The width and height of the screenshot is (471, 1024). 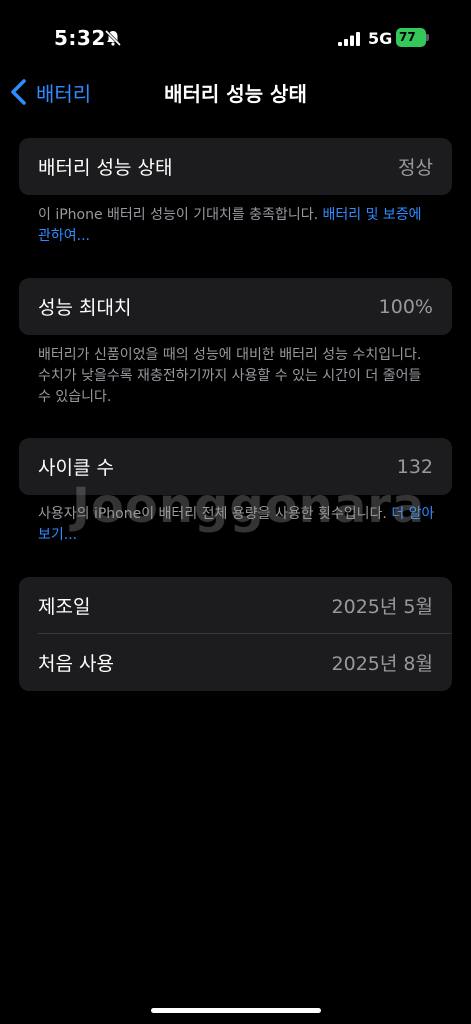 What do you see at coordinates (382, 607) in the screenshot?
I see `manufacture-date-value: 2025년 5월` at bounding box center [382, 607].